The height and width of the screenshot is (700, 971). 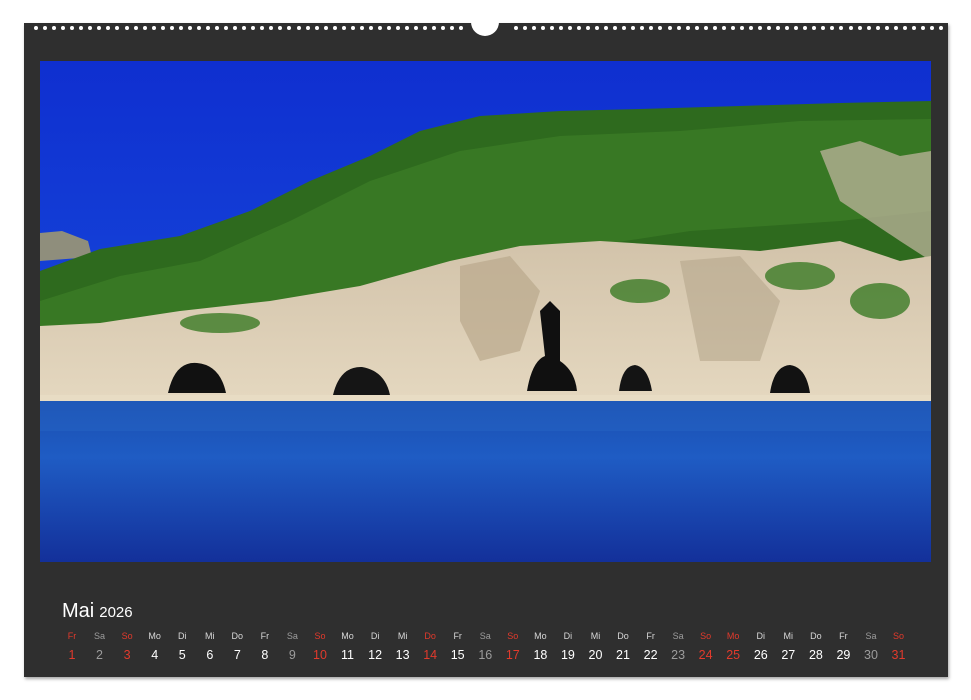 I want to click on wire-binding, so click(x=485, y=20).